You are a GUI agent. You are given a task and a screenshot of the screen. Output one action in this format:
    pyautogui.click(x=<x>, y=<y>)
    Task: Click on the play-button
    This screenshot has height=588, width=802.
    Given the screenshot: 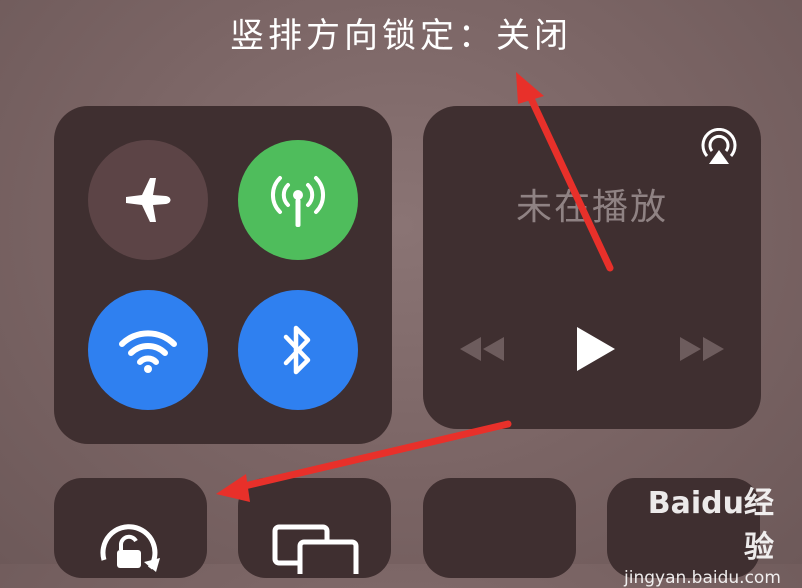 What is the action you would take?
    pyautogui.click(x=596, y=351)
    